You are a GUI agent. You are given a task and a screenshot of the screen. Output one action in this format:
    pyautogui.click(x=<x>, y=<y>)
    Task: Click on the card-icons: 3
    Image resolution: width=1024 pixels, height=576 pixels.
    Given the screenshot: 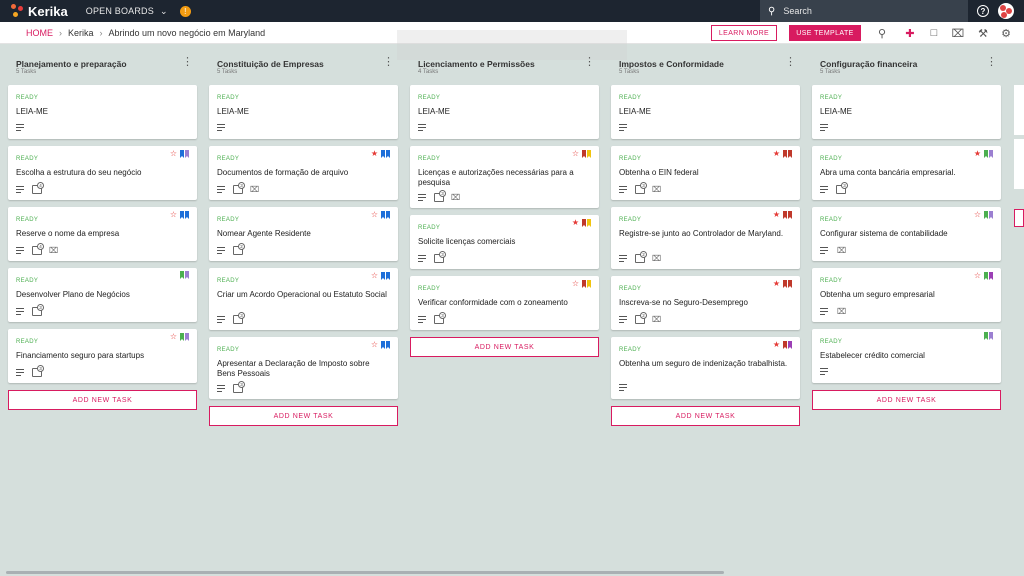 What is the action you would take?
    pyautogui.click(x=434, y=318)
    